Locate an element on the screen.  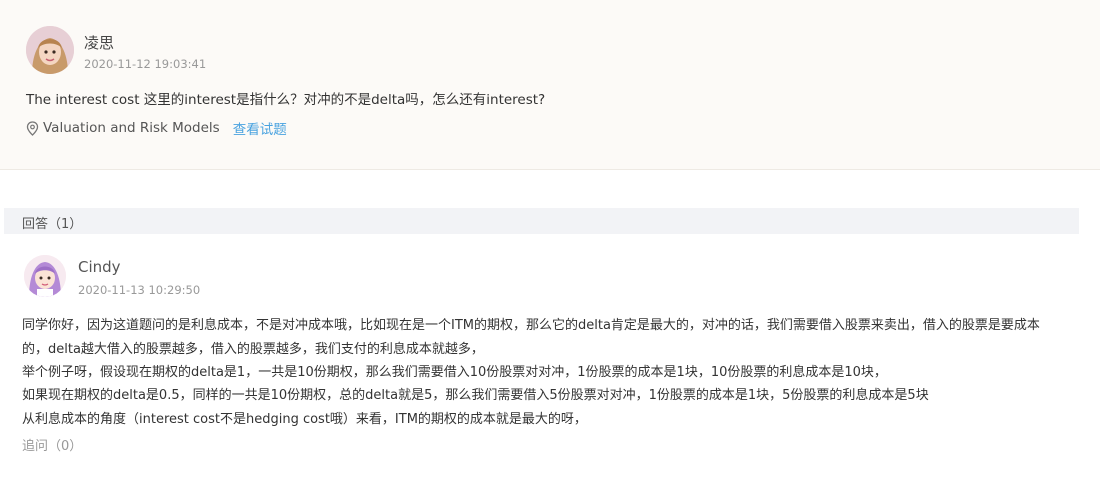
location-pin-icon is located at coordinates (32, 128).